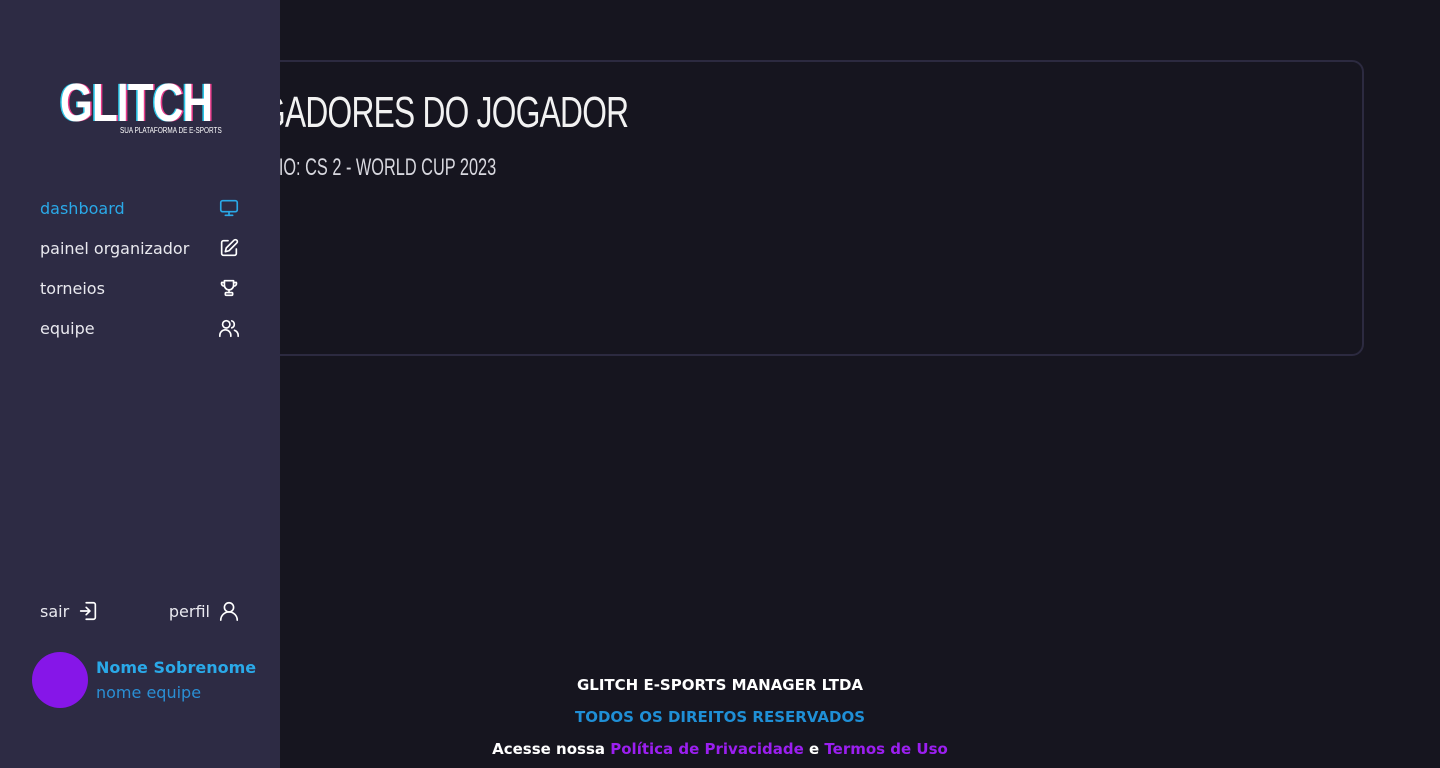 This screenshot has height=768, width=1440. Describe the element at coordinates (88, 611) in the screenshot. I see `logout-icon` at that location.